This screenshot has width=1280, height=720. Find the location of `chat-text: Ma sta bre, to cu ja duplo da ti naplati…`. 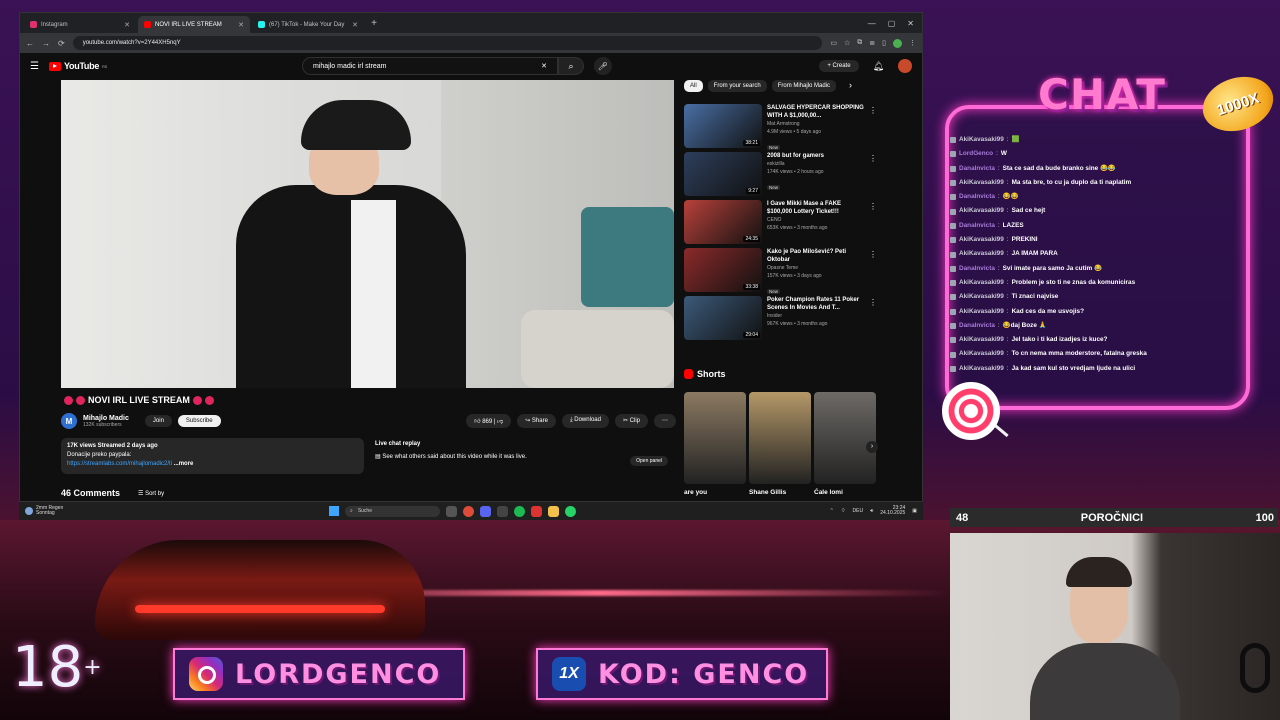

chat-text: Ma sta bre, to cu ja duplo da ti naplati… is located at coordinates (1071, 182).